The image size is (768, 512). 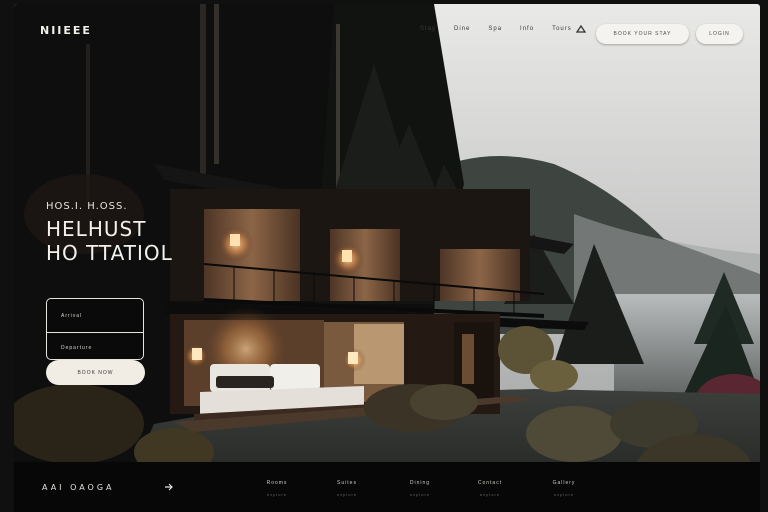 I want to click on login-button: LOGIN, so click(x=719, y=34).